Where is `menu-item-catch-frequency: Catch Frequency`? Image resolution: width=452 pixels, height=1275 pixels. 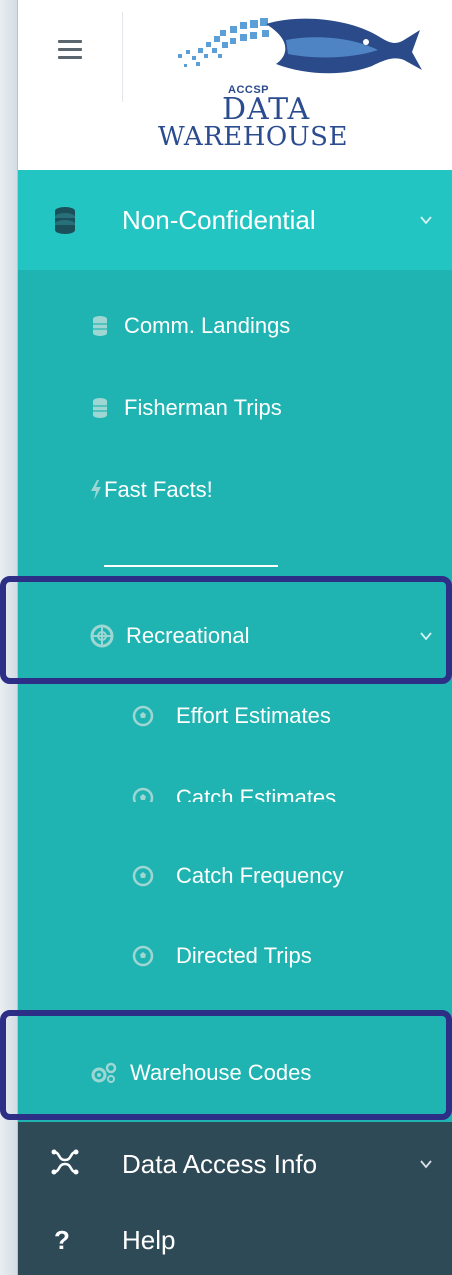 menu-item-catch-frequency: Catch Frequency is located at coordinates (235, 876).